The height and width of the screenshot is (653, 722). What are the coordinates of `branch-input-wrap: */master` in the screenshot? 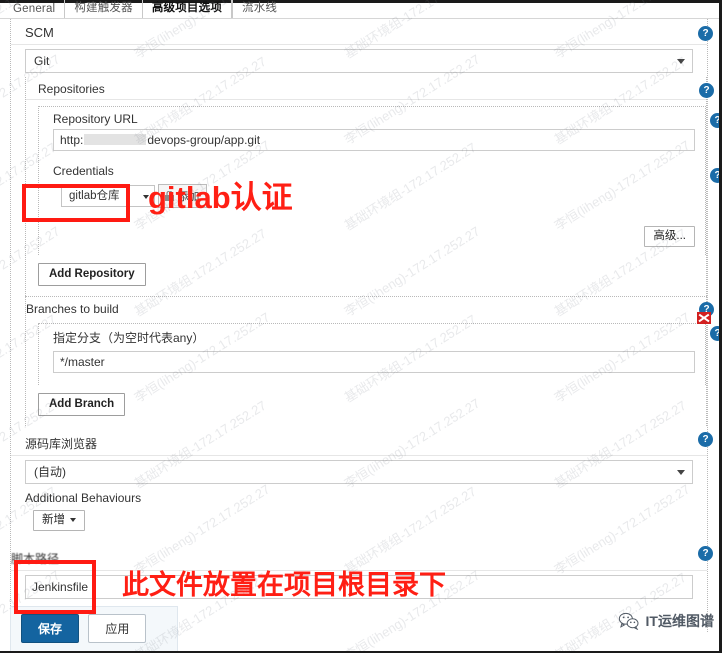 It's located at (379, 361).